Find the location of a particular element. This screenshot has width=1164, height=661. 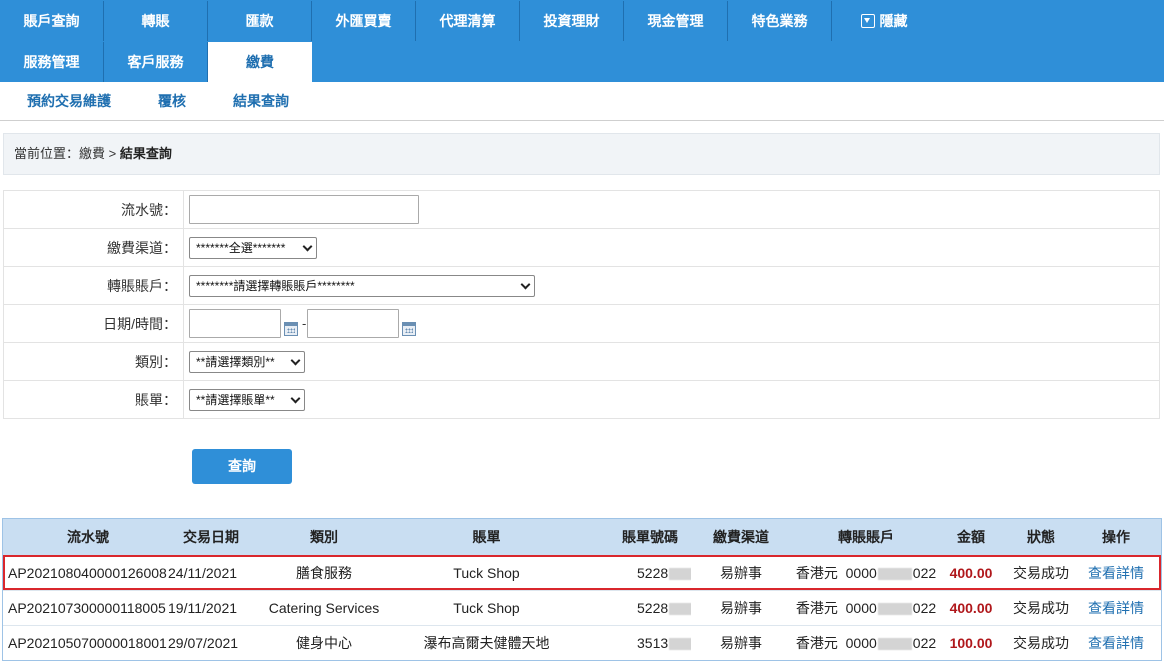

table-header: 流水號 交易日期 類別 賬單 賬單號碼 繳費渠道 轉賬賬戶 金額 狀態 操作 is located at coordinates (582, 537).